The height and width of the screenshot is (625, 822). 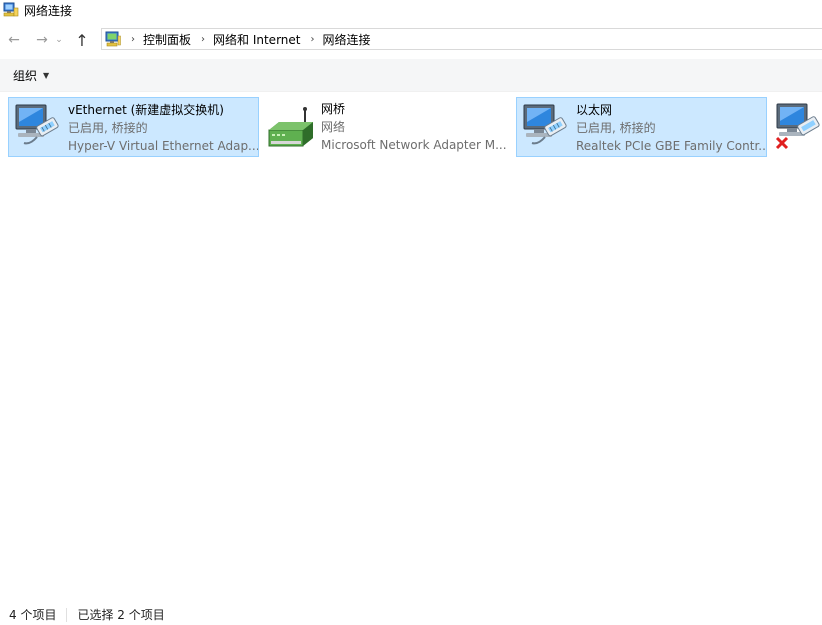 I want to click on chevron-down-icon: ⌄, so click(x=59, y=40).